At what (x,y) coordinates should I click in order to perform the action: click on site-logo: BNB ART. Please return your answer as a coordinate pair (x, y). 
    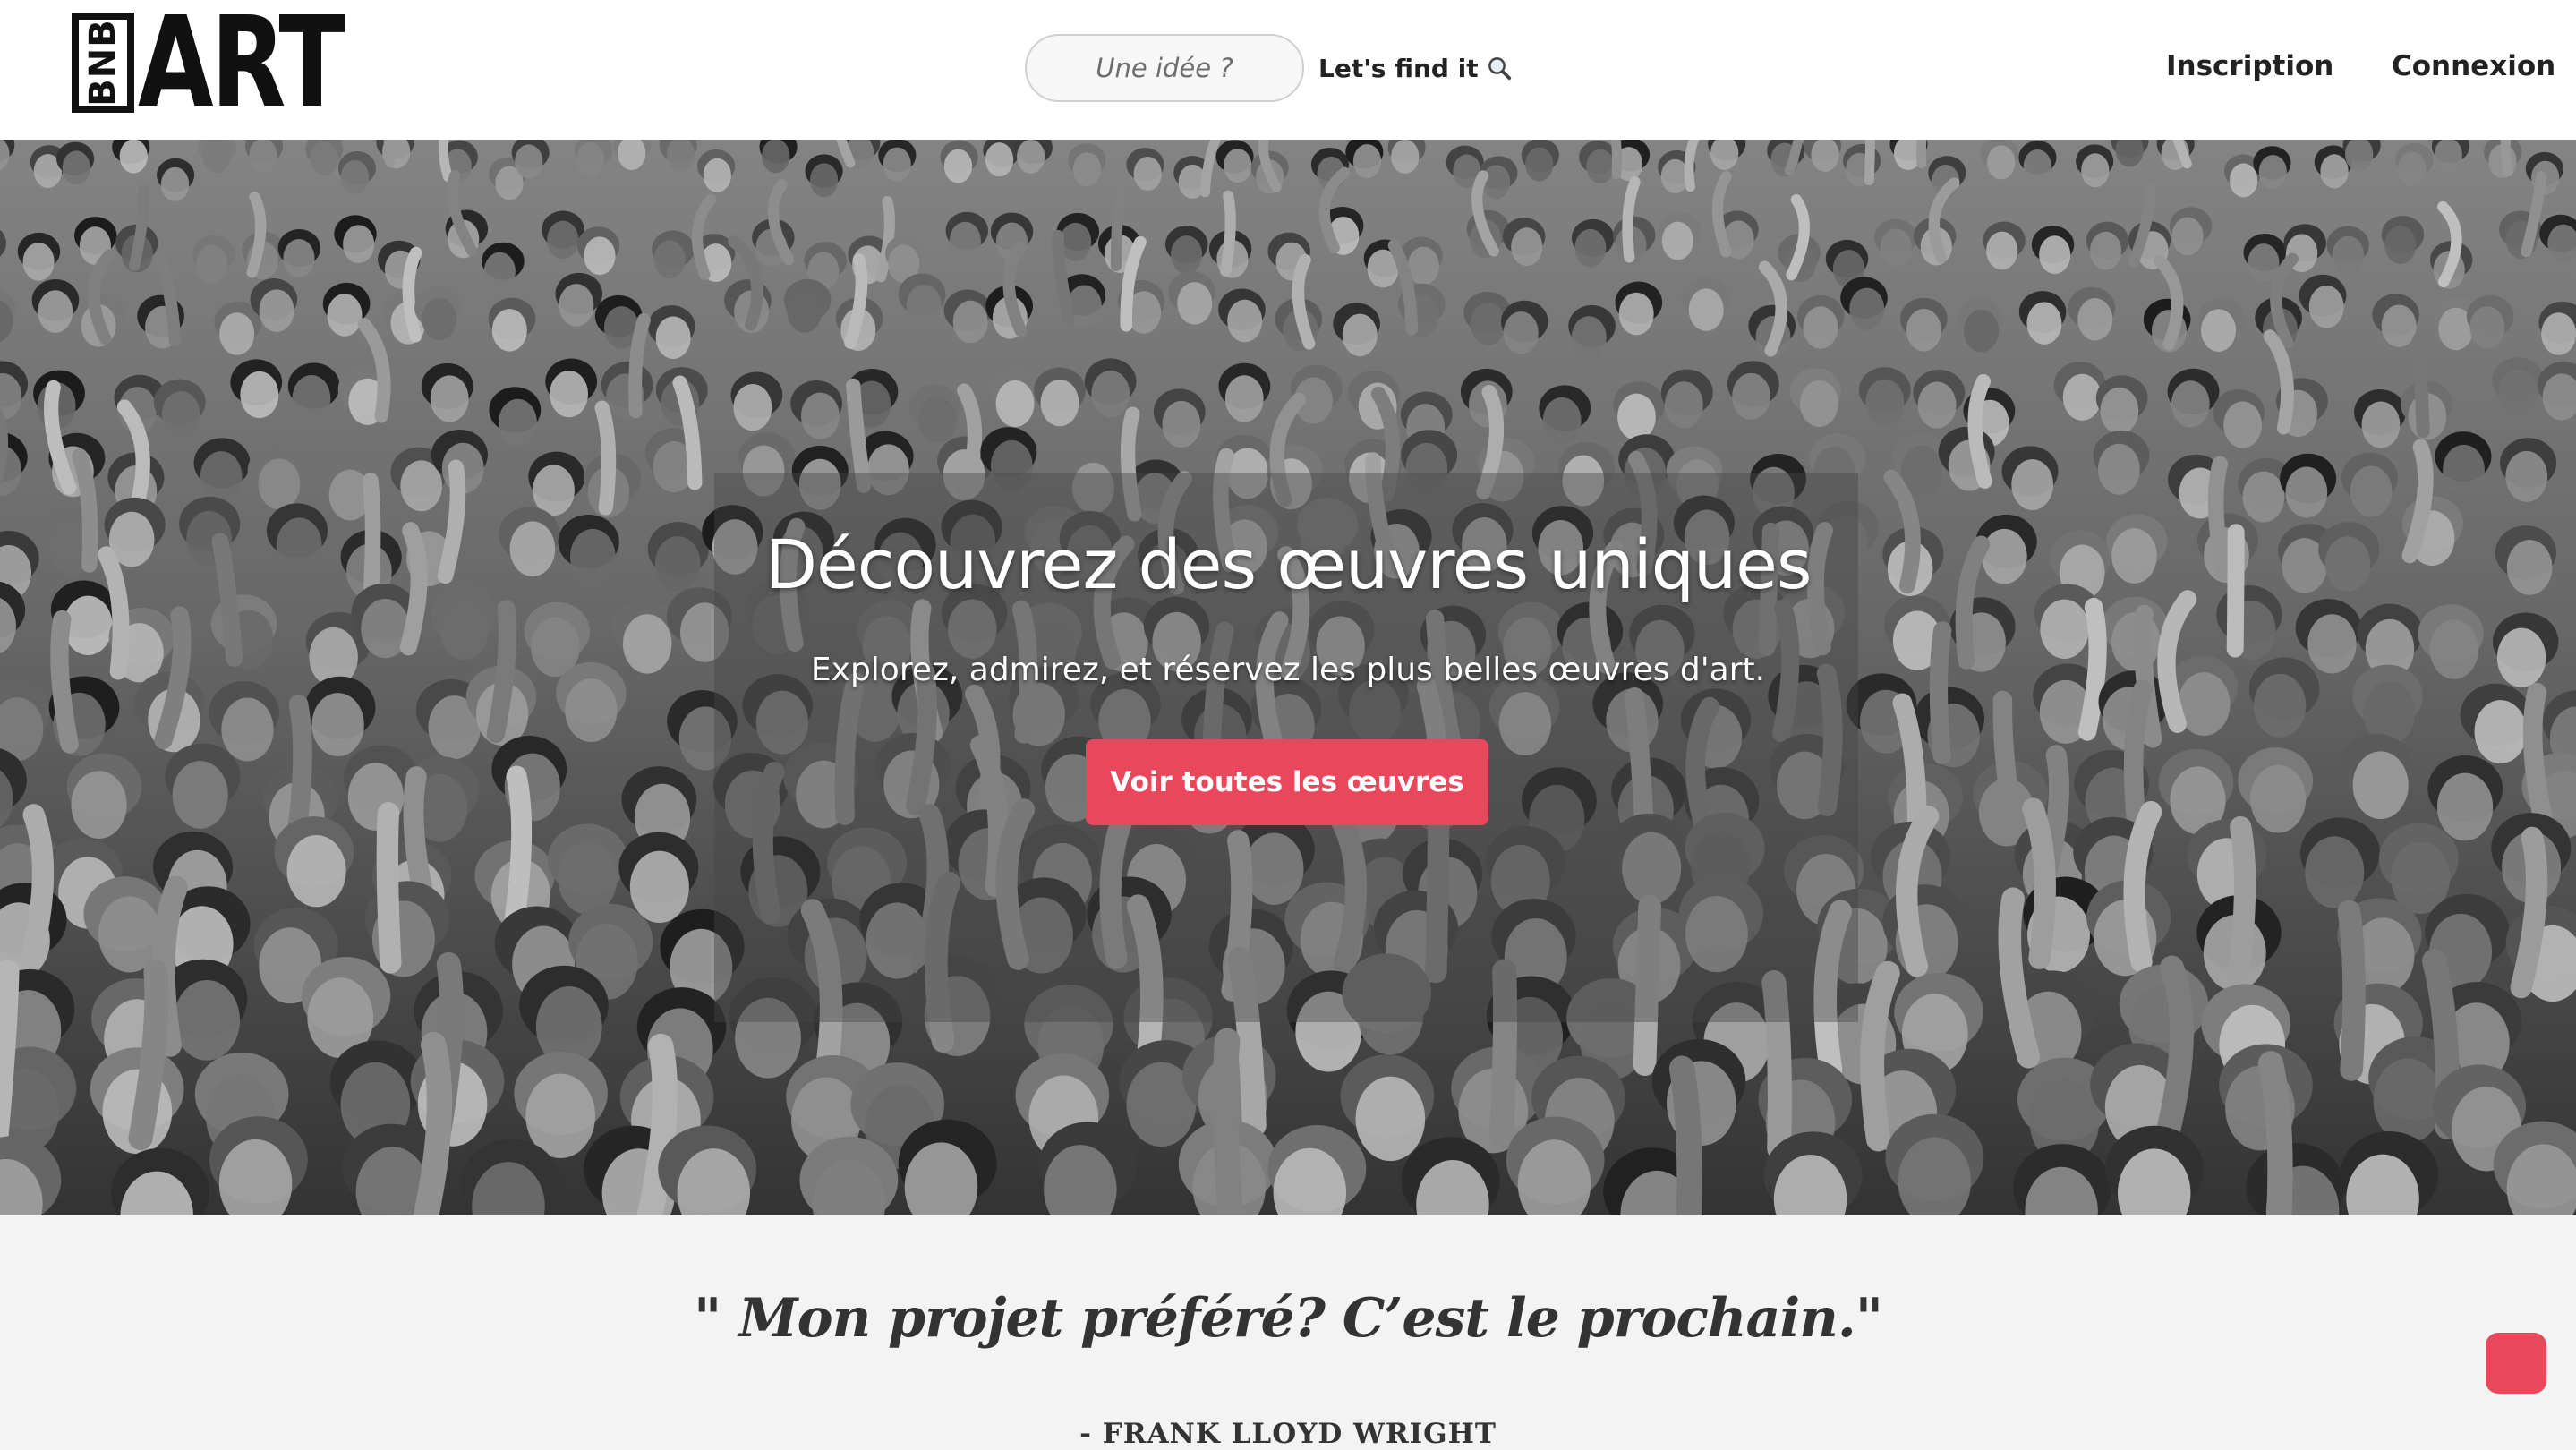
    Looking at the image, I should click on (236, 68).